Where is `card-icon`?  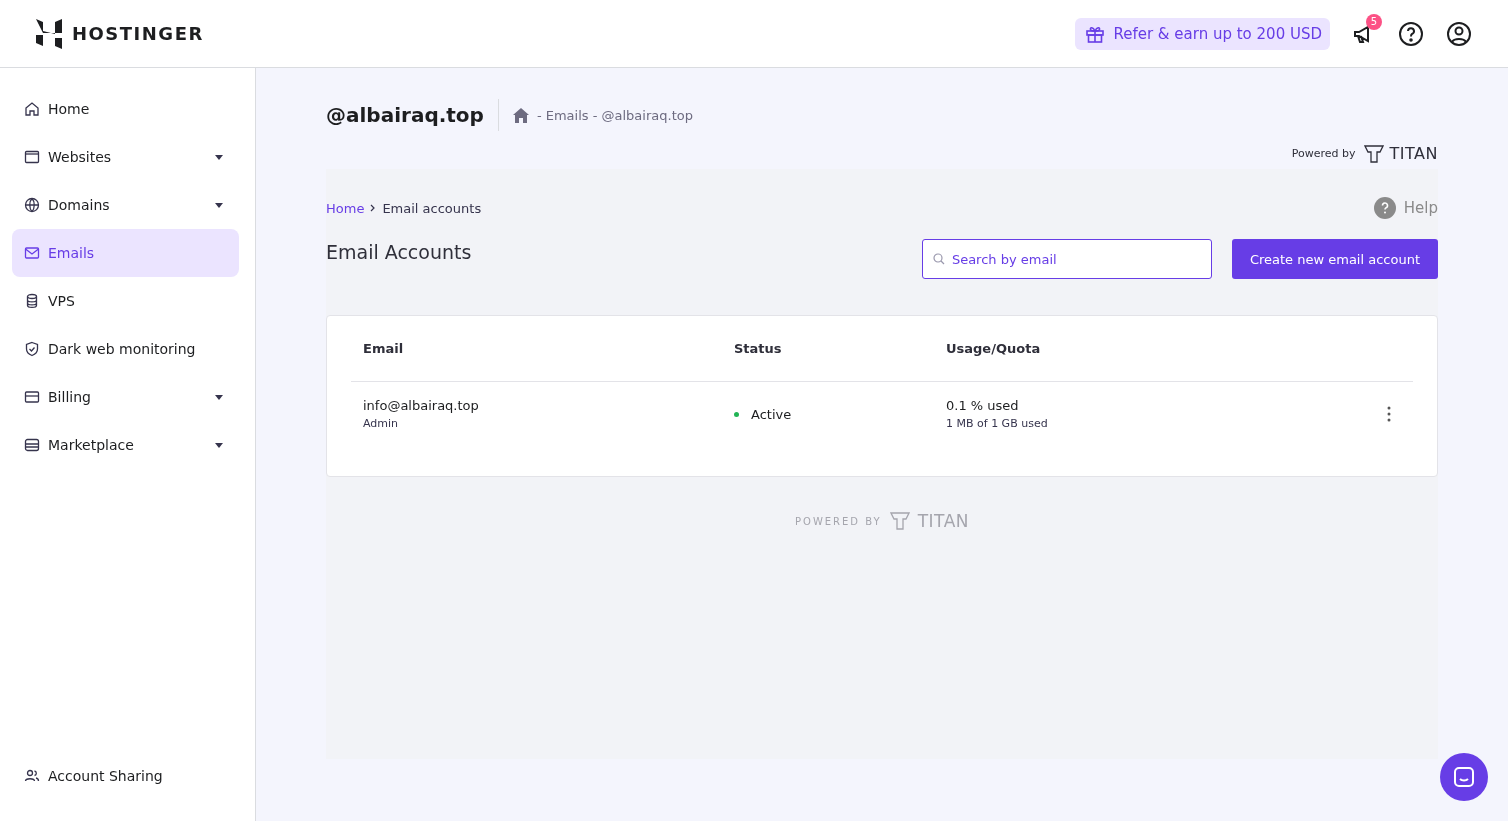
card-icon is located at coordinates (32, 397).